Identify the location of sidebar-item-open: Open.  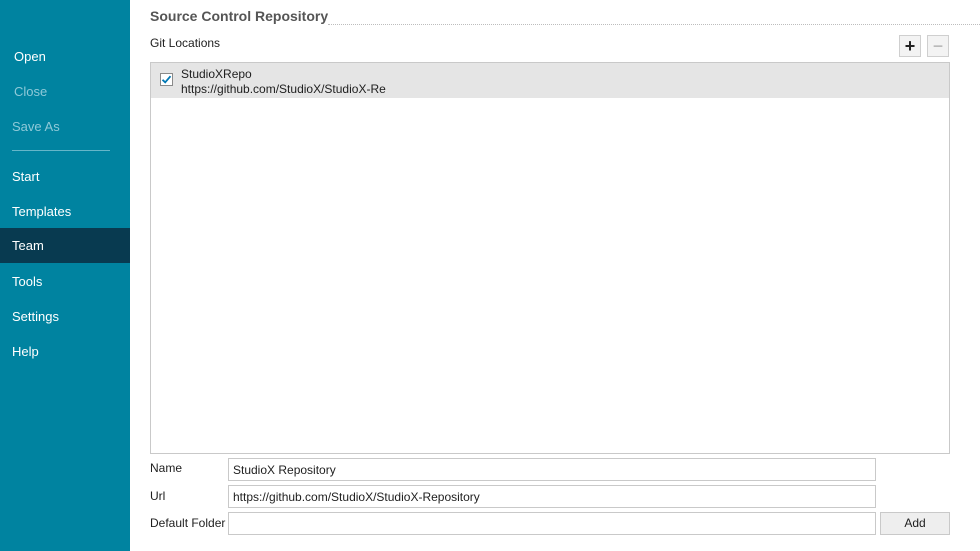
(65, 56).